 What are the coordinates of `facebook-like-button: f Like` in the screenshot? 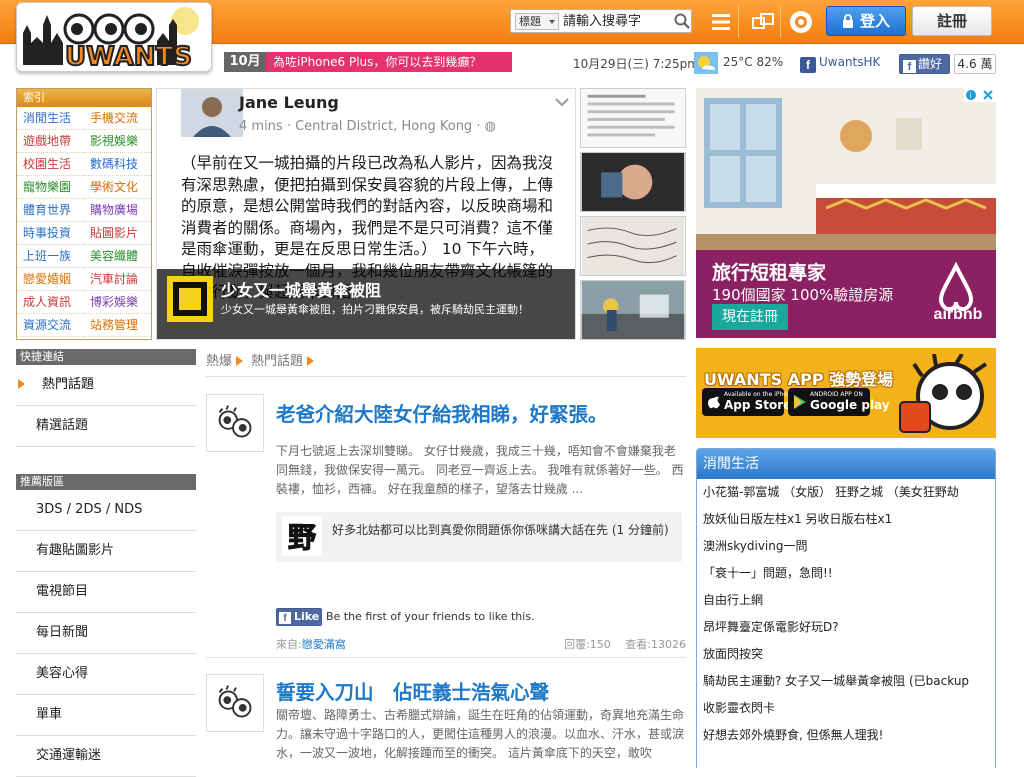 It's located at (299, 617).